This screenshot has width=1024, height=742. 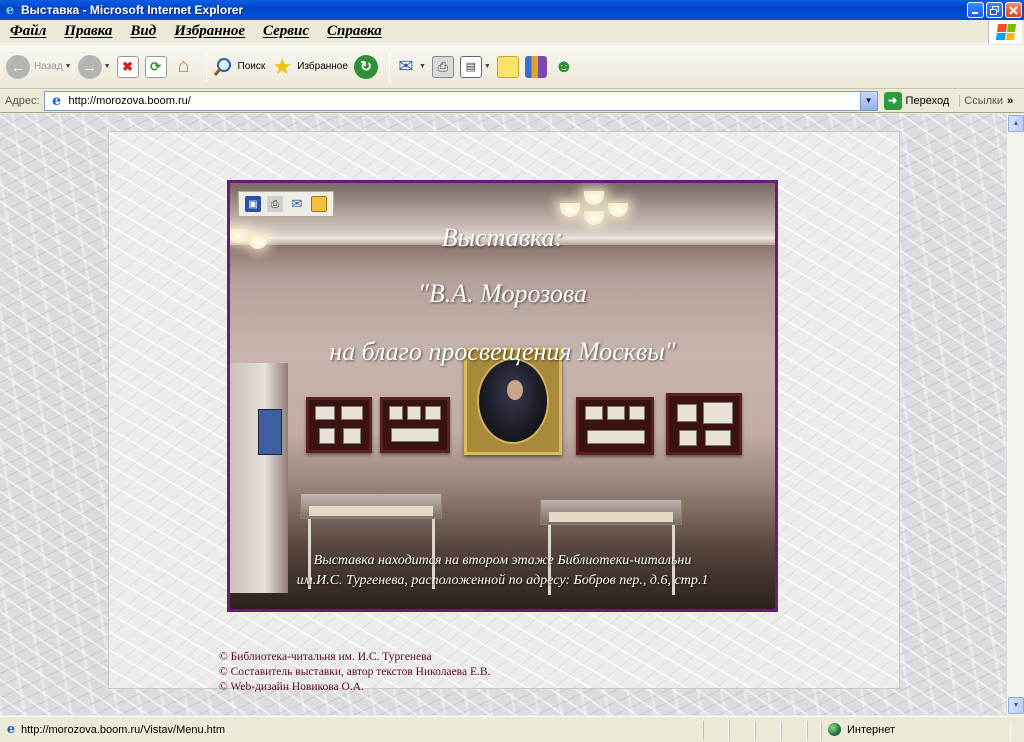 What do you see at coordinates (871, 729) in the screenshot?
I see `zone-label: Интернет` at bounding box center [871, 729].